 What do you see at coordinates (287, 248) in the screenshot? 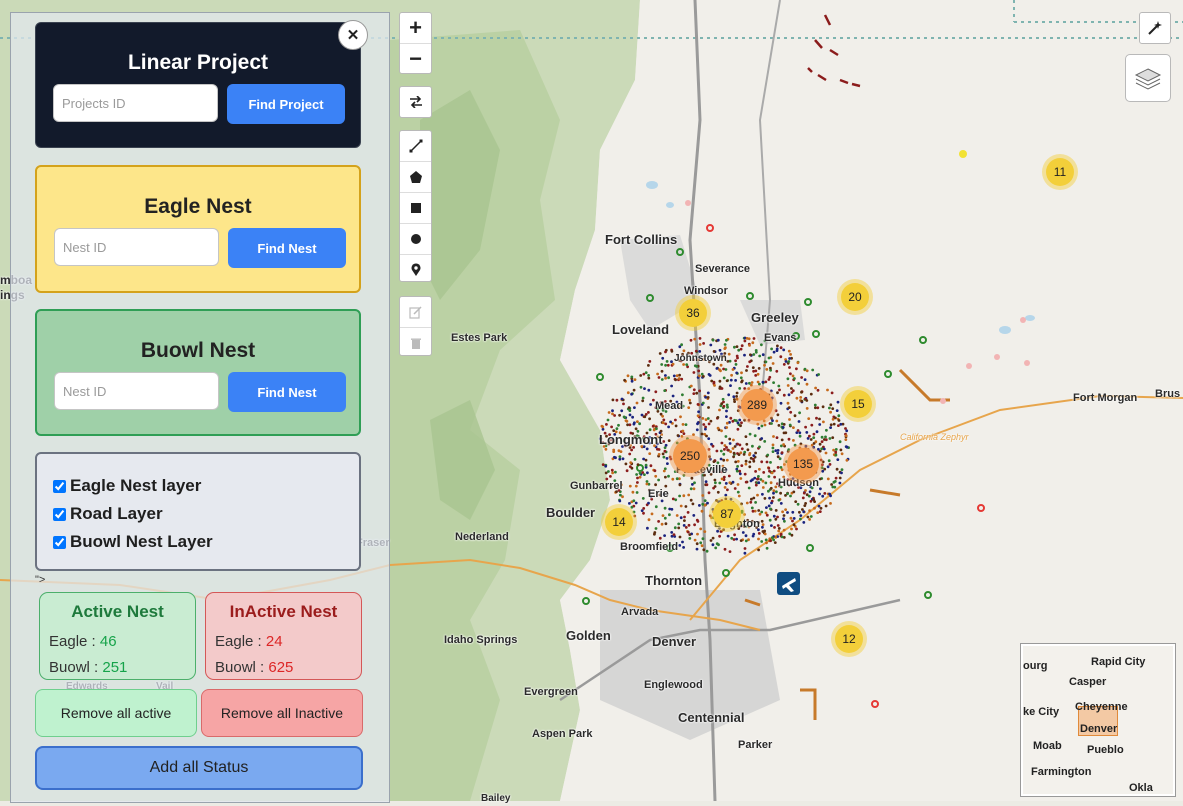
I see `find-eagle-nest-button: Find Nest` at bounding box center [287, 248].